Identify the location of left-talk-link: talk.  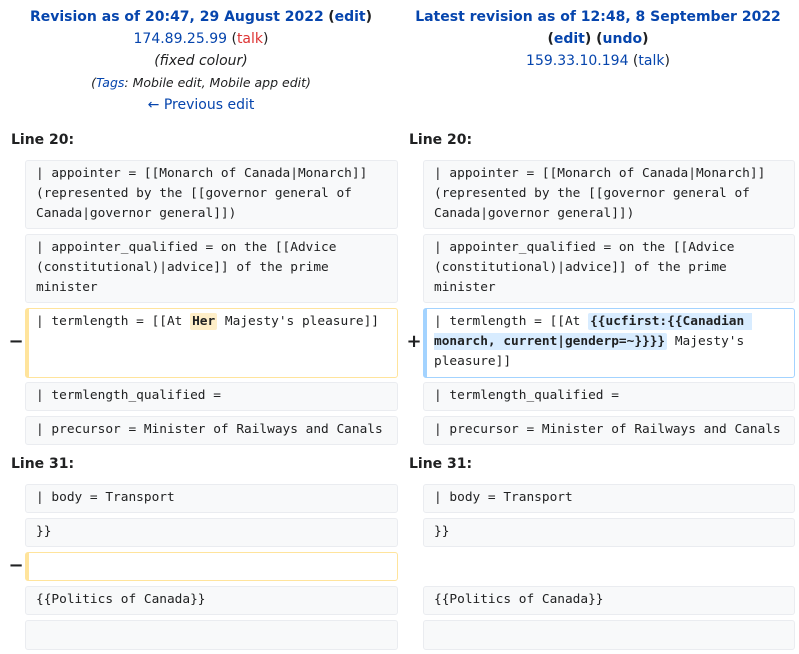
(250, 39).